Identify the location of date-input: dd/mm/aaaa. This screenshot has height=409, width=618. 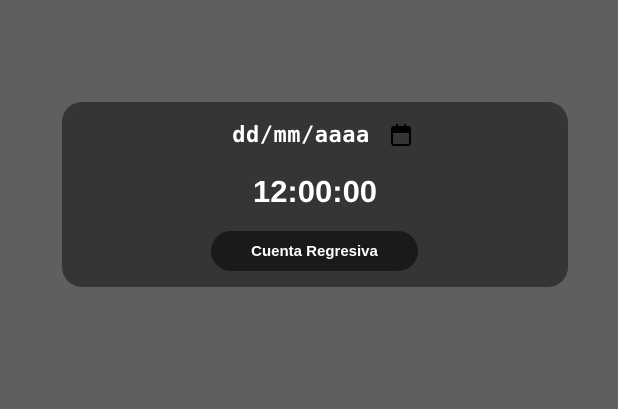
(300, 135).